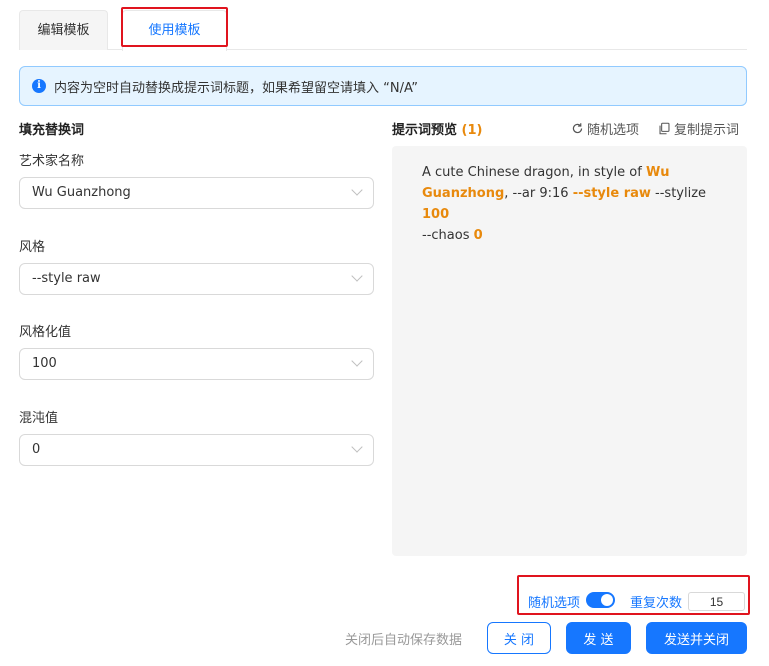 This screenshot has width=769, height=666. Describe the element at coordinates (383, 30) in the screenshot. I see `tab-bar: 编辑模板 使用模板` at that location.